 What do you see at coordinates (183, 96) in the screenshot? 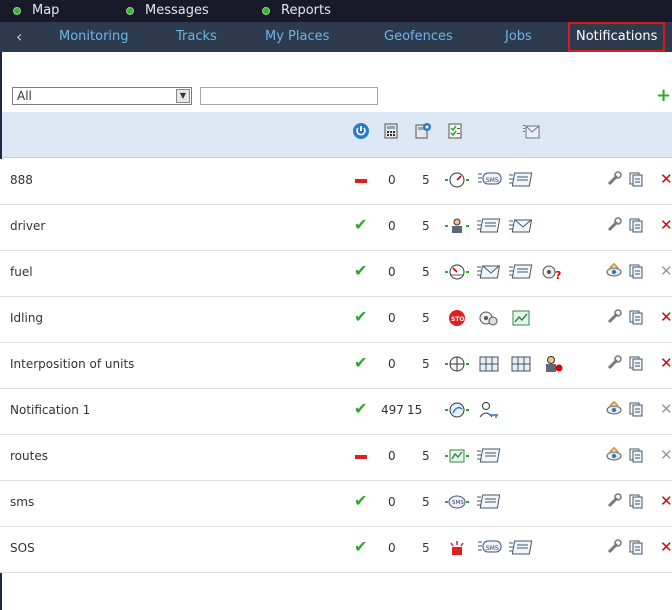
I see `chevron-down-icon: ▼` at bounding box center [183, 96].